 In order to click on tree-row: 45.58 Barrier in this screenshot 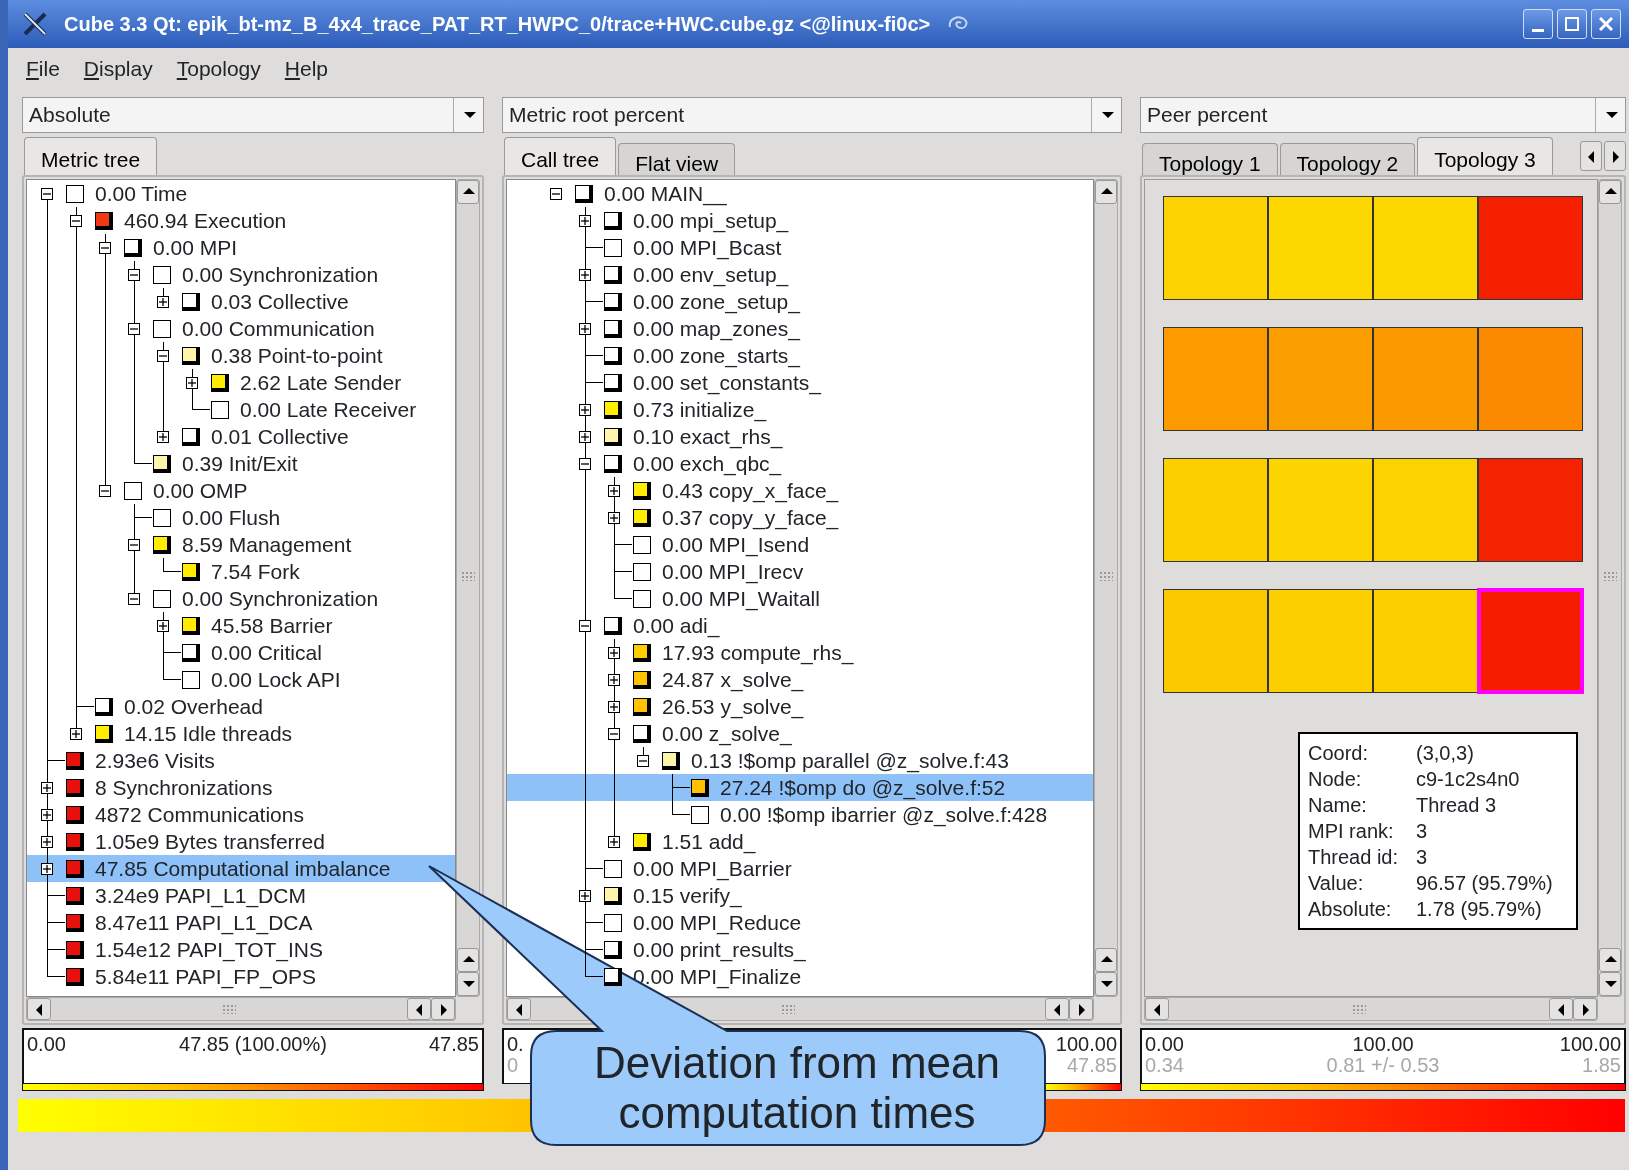, I will do `click(245, 625)`.